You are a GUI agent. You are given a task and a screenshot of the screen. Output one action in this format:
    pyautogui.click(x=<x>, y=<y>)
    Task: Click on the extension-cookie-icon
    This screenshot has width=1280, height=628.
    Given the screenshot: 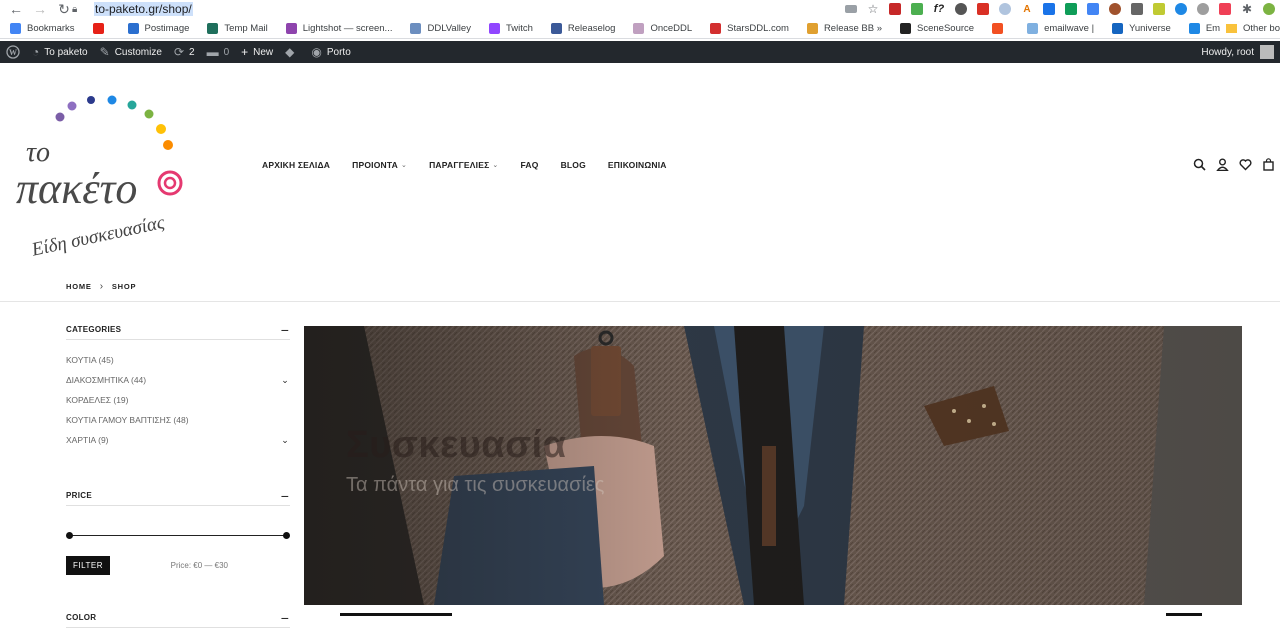 What is the action you would take?
    pyautogui.click(x=1115, y=9)
    